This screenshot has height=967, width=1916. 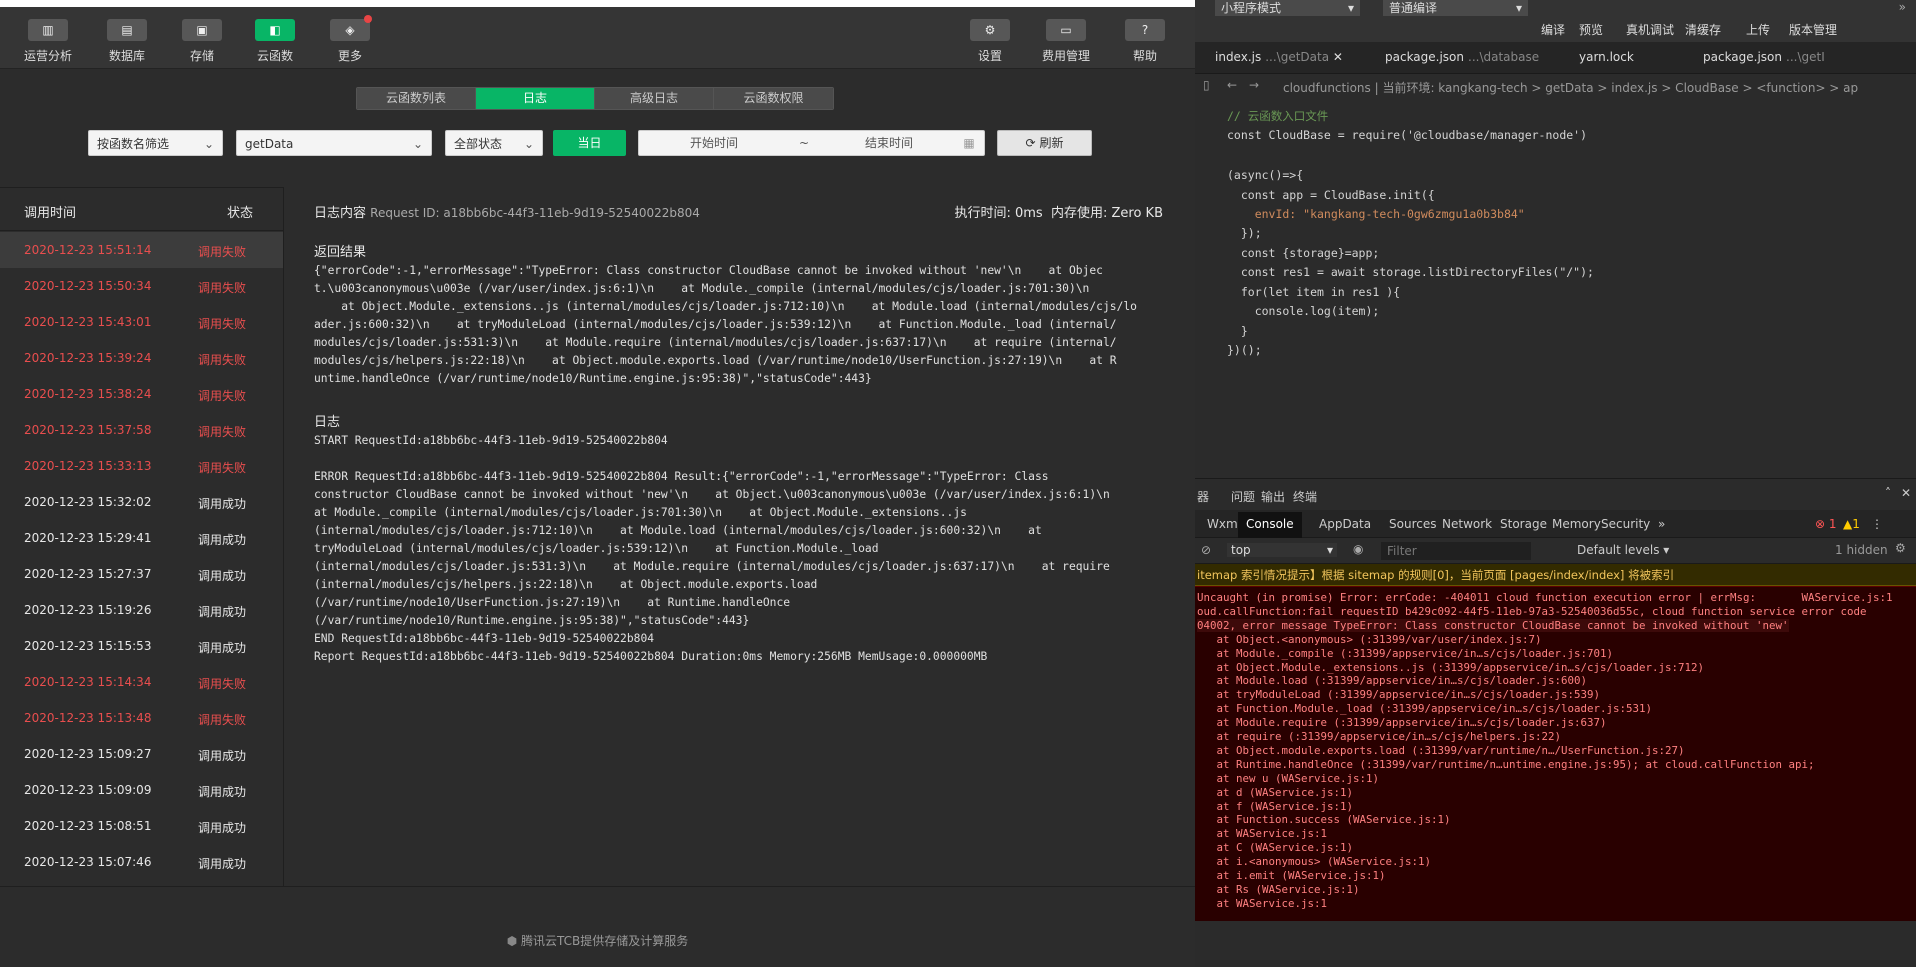 I want to click on tab-dir: ...\getI, so click(x=1805, y=57).